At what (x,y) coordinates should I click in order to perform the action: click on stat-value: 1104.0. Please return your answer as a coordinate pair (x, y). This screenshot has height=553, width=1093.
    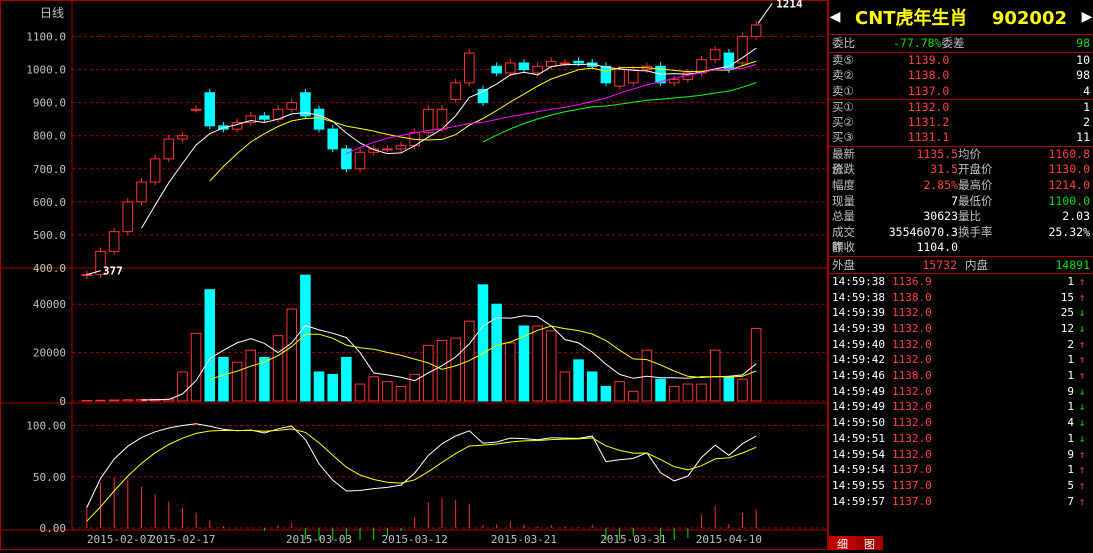
    Looking at the image, I should click on (937, 247).